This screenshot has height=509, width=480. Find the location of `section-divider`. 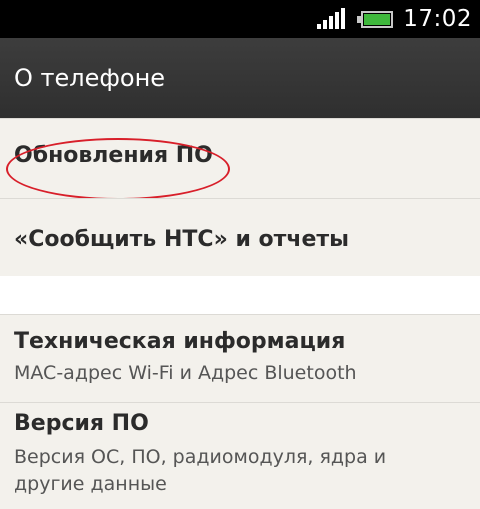

section-divider is located at coordinates (240, 295).